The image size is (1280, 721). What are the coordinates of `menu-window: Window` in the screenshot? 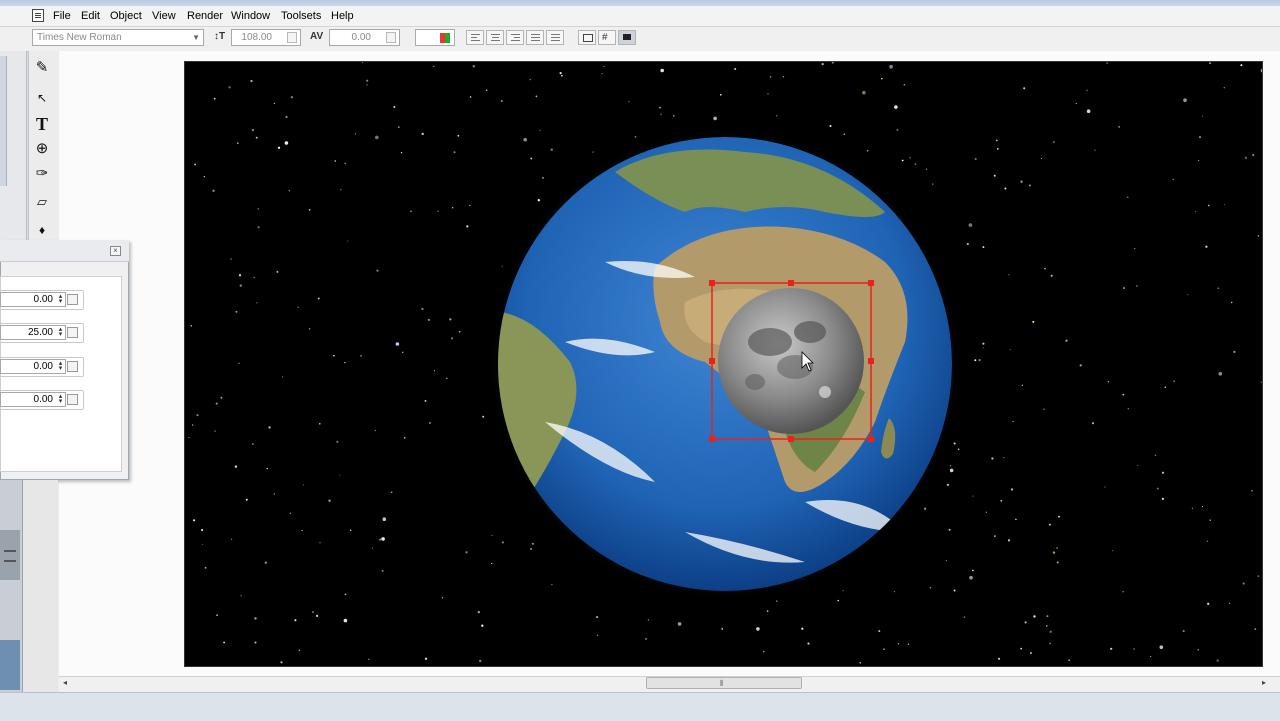 It's located at (250, 16).